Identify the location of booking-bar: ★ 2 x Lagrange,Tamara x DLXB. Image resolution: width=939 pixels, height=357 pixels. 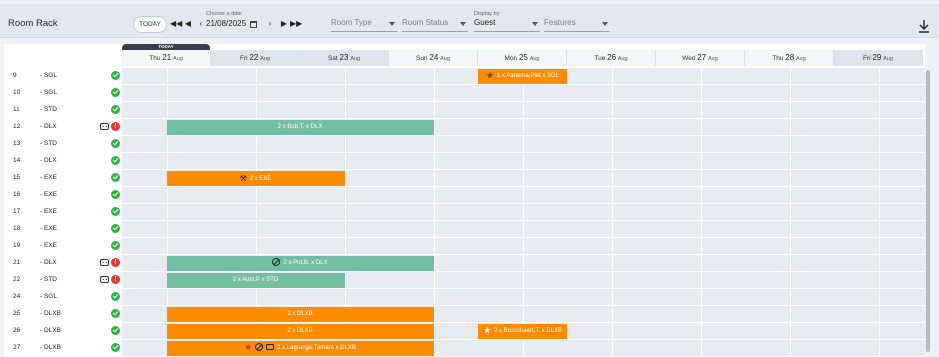
(300, 348).